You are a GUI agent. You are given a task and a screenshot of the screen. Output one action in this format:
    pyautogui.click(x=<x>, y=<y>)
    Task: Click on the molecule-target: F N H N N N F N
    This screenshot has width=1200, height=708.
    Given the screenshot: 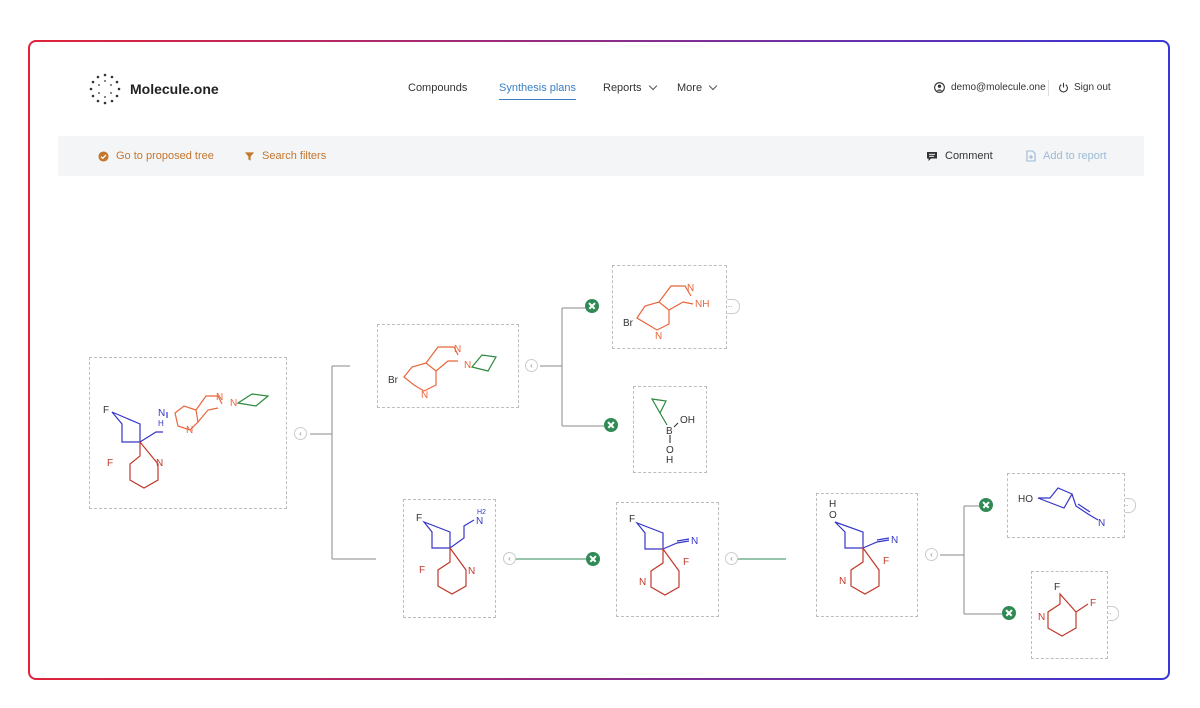 What is the action you would take?
    pyautogui.click(x=188, y=433)
    